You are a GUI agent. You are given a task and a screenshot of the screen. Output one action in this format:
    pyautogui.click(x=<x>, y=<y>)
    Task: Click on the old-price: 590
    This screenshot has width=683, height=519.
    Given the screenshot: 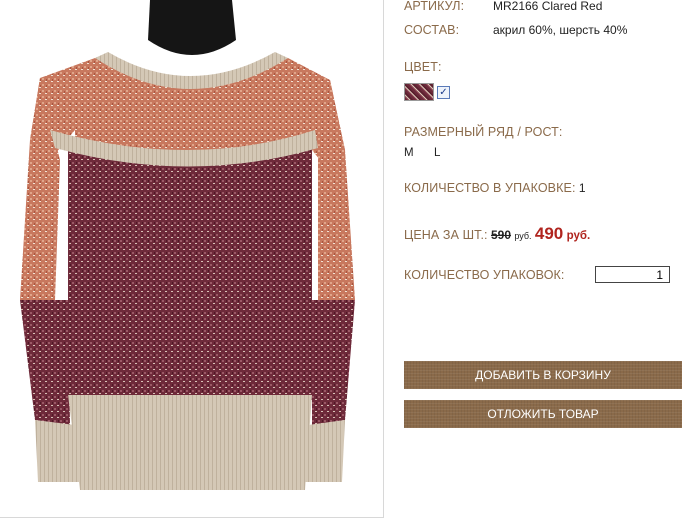 What is the action you would take?
    pyautogui.click(x=501, y=235)
    